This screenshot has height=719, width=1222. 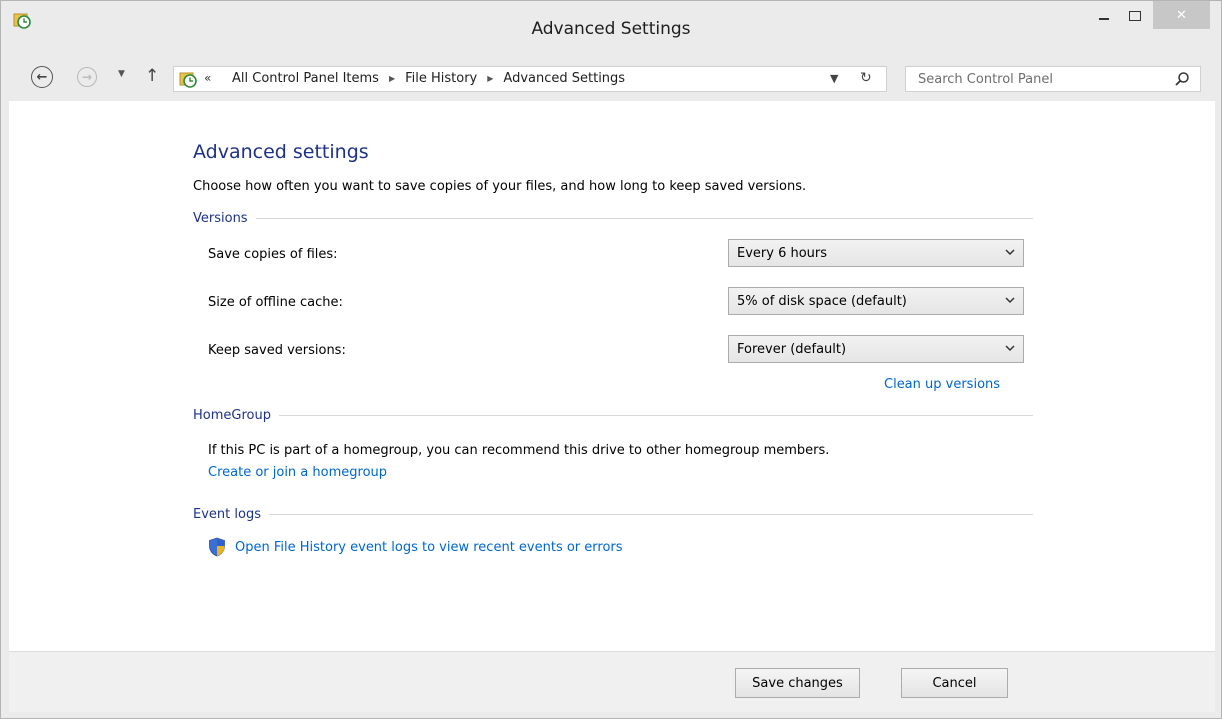 What do you see at coordinates (220, 218) in the screenshot?
I see `versions-group-label: Versions` at bounding box center [220, 218].